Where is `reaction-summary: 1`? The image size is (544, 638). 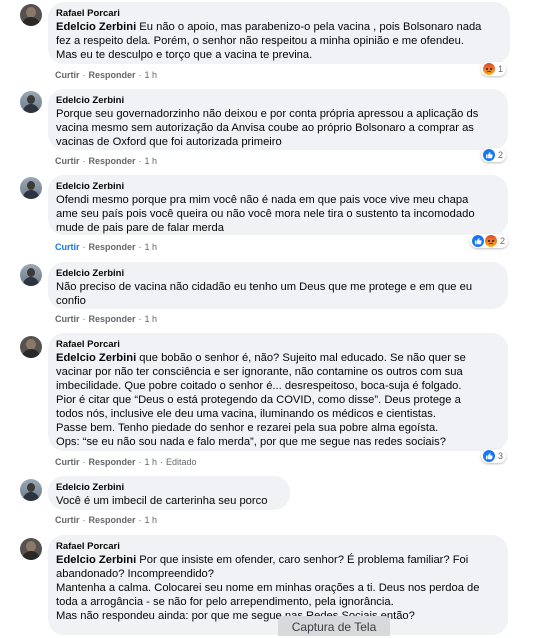 reaction-summary: 1 is located at coordinates (494, 69).